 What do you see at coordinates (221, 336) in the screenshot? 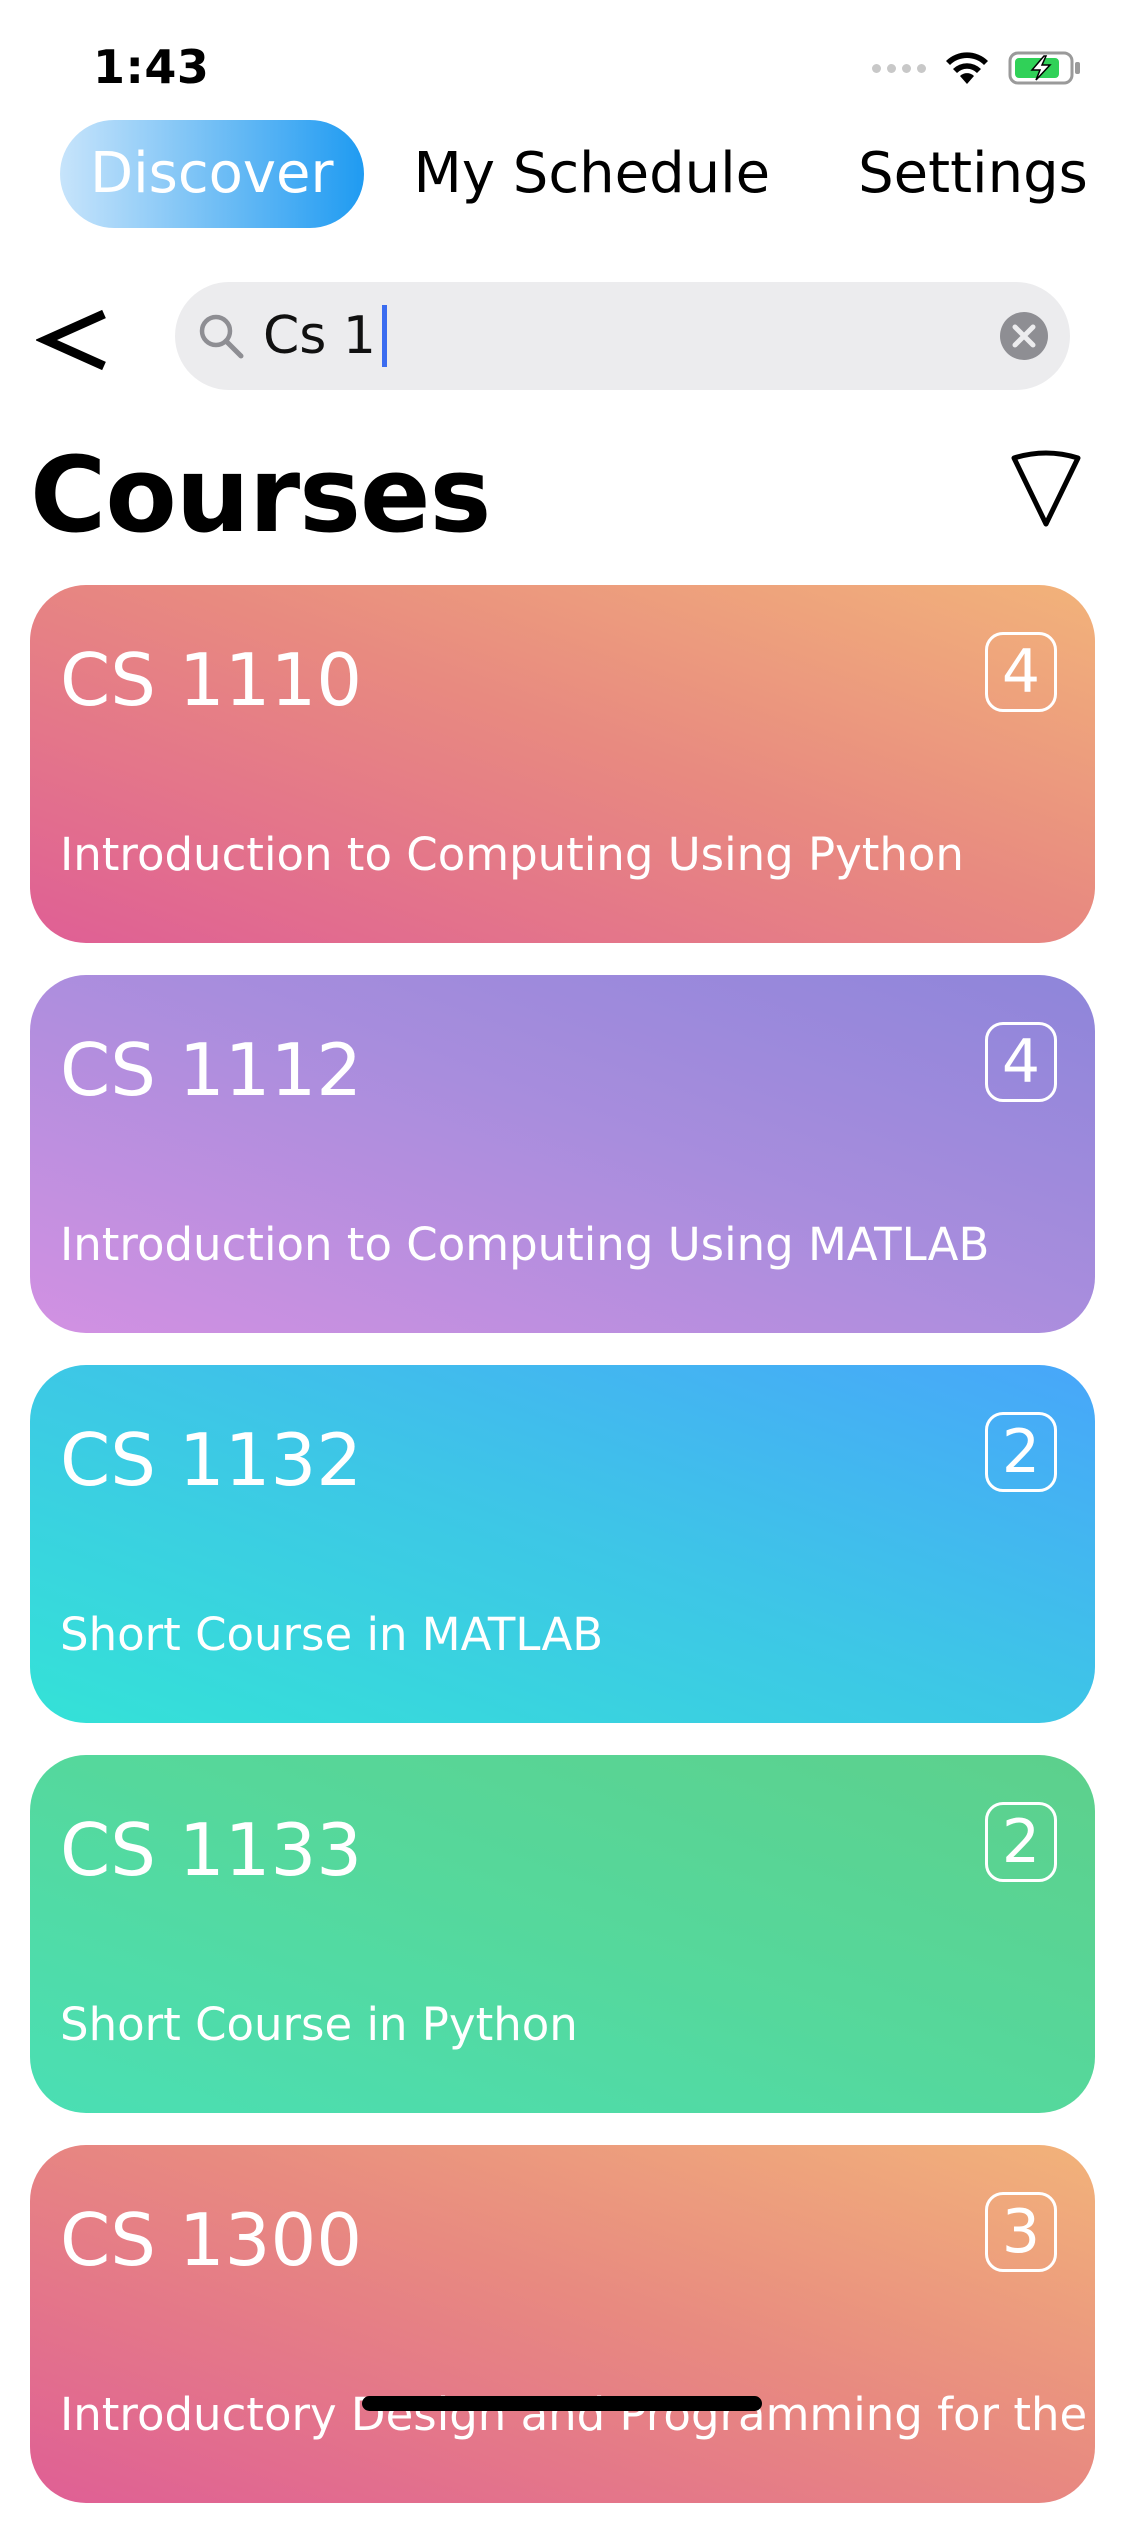
I see `magnifier-icon` at bounding box center [221, 336].